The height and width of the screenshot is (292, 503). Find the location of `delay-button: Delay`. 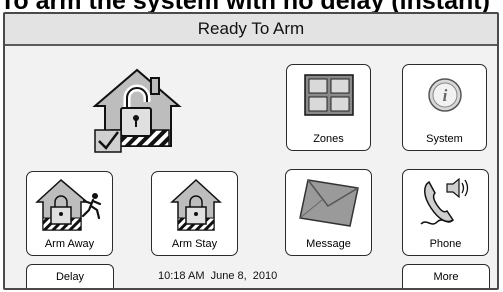

delay-button: Delay is located at coordinates (70, 276).